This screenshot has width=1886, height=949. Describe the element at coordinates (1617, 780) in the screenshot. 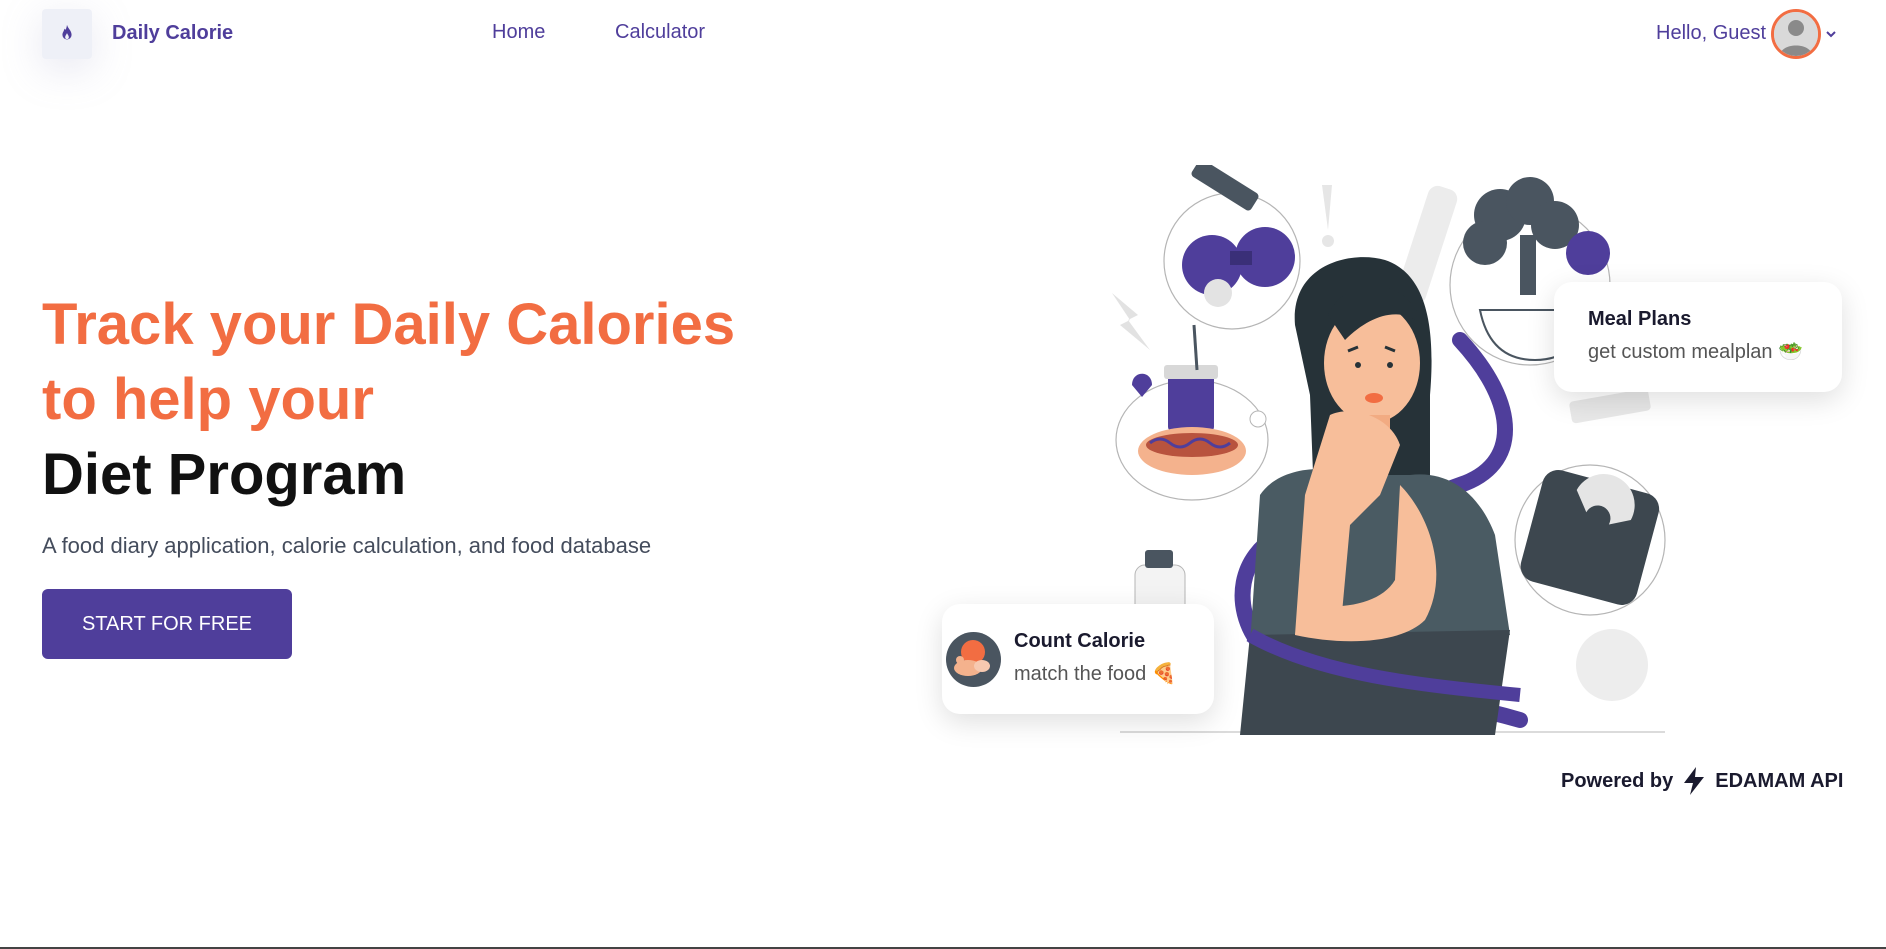

I see `powered-by-label: Powered by` at that location.